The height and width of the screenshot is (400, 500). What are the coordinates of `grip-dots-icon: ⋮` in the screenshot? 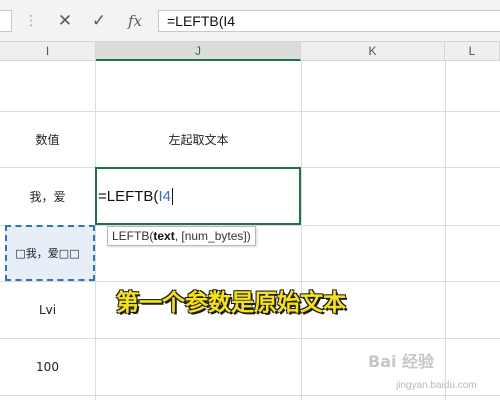 It's located at (31, 21).